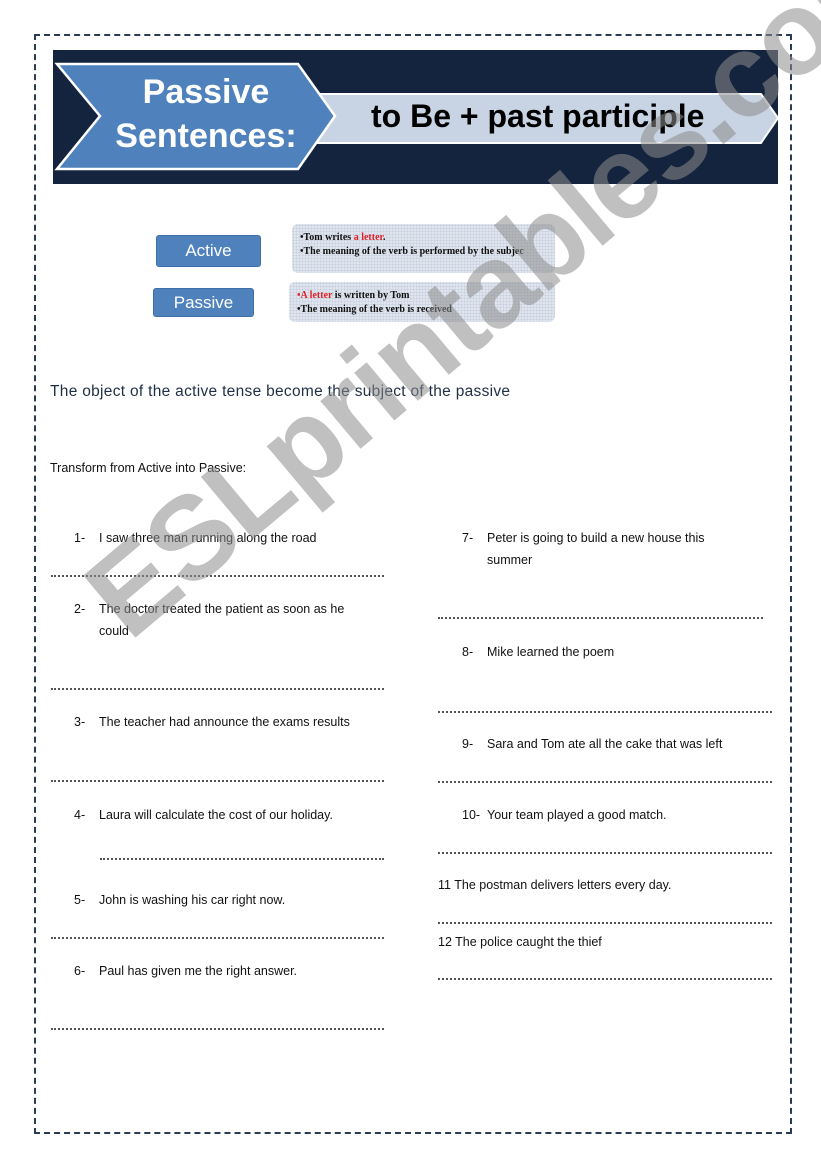 The height and width of the screenshot is (1169, 821). I want to click on passive-highlight: A letter, so click(316, 295).